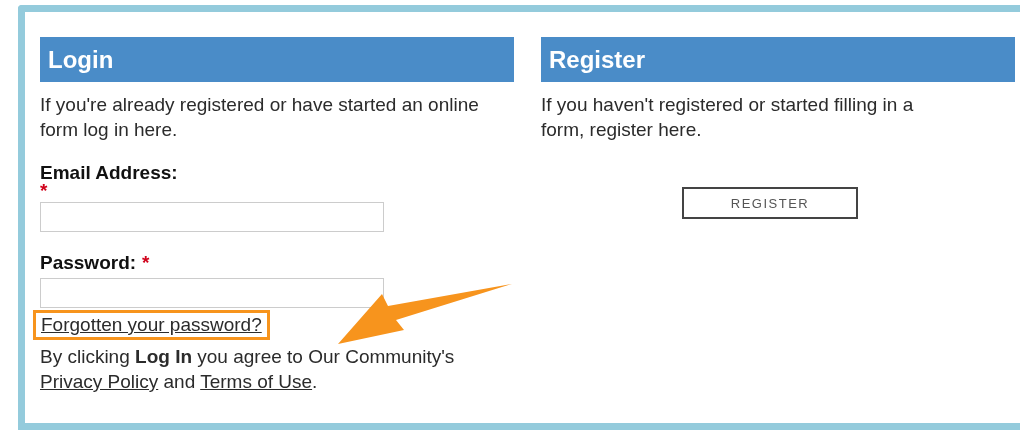 This screenshot has height=441, width=1020. What do you see at coordinates (99, 381) in the screenshot?
I see `privacy-policy-link: Privacy Policy` at bounding box center [99, 381].